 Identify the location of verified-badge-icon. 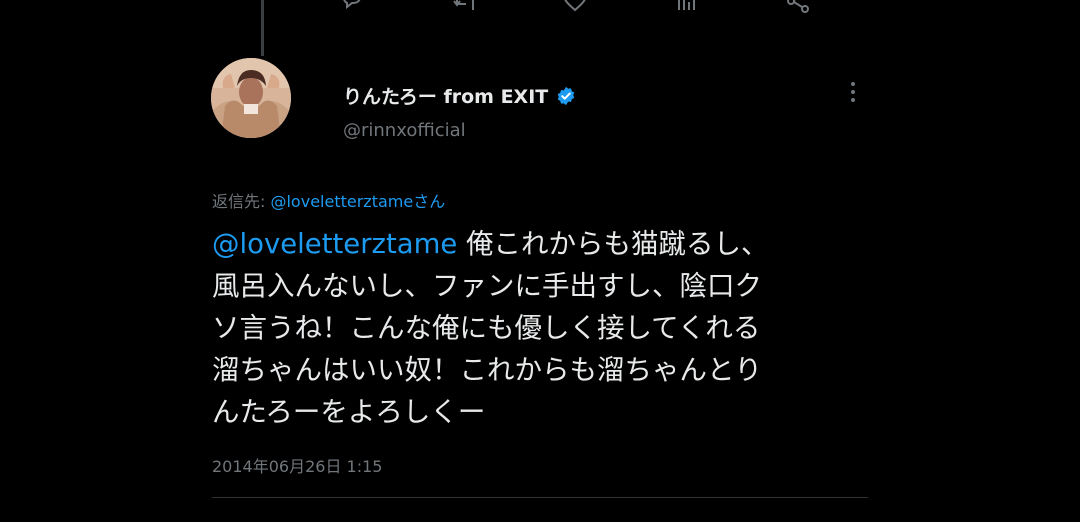
(566, 95).